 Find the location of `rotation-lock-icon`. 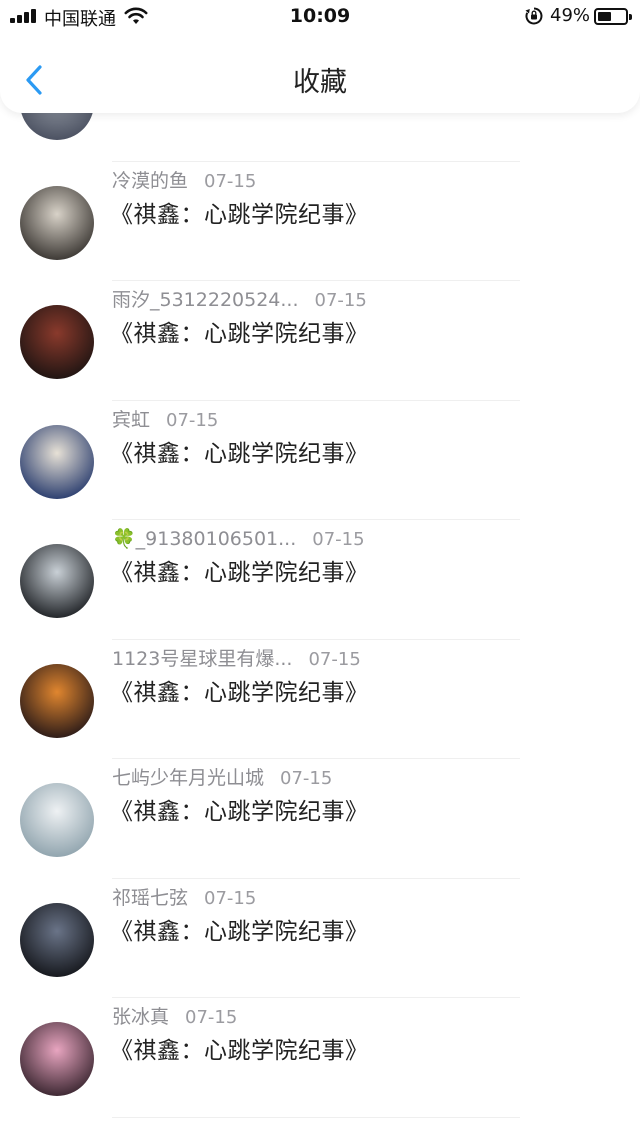

rotation-lock-icon is located at coordinates (534, 16).